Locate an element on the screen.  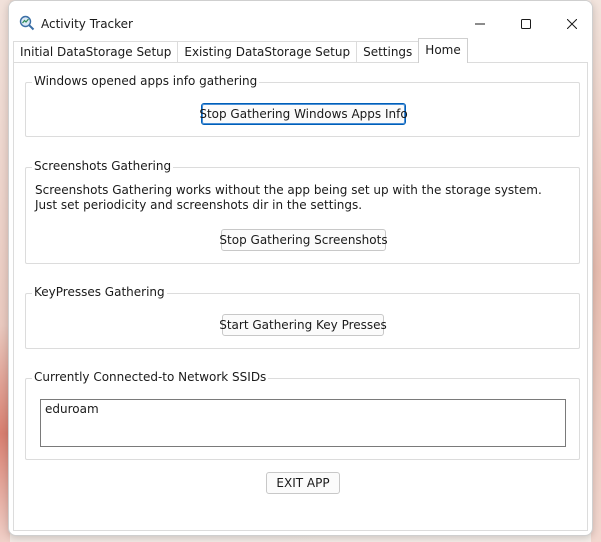
stop-gathering-screenshots-button: Stop Gathering Screenshots is located at coordinates (303, 240).